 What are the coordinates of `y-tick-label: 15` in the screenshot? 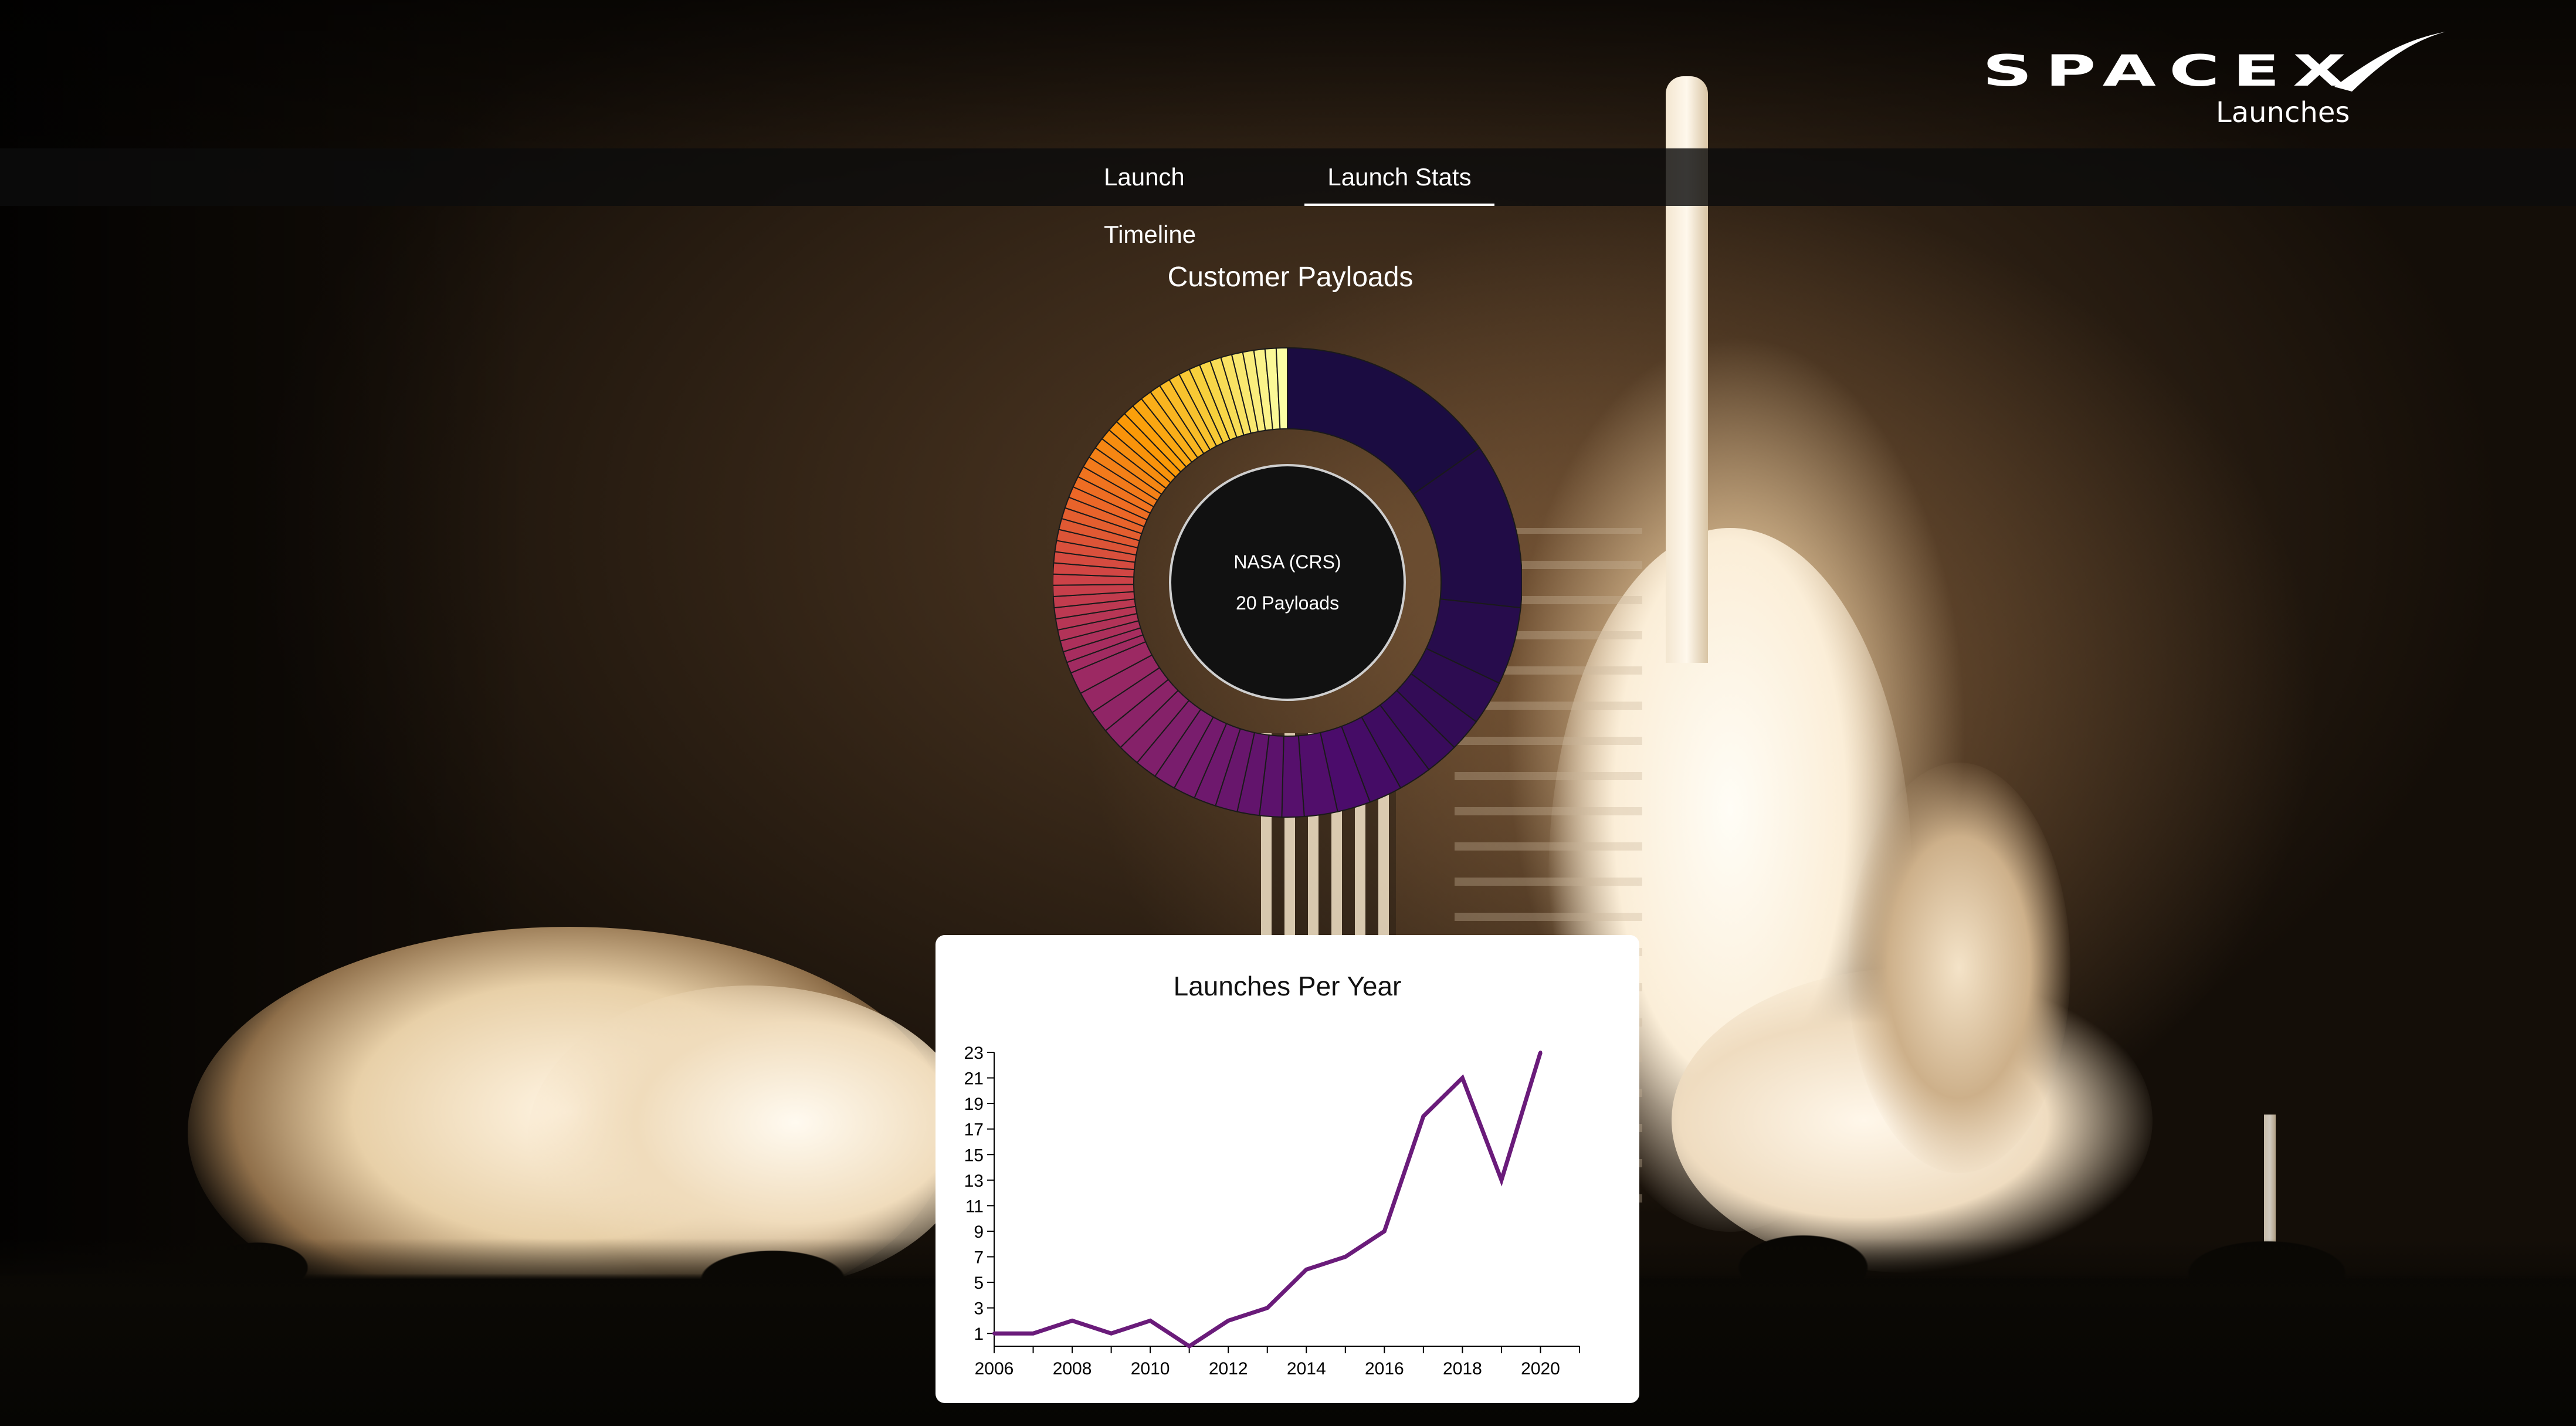 It's located at (974, 1155).